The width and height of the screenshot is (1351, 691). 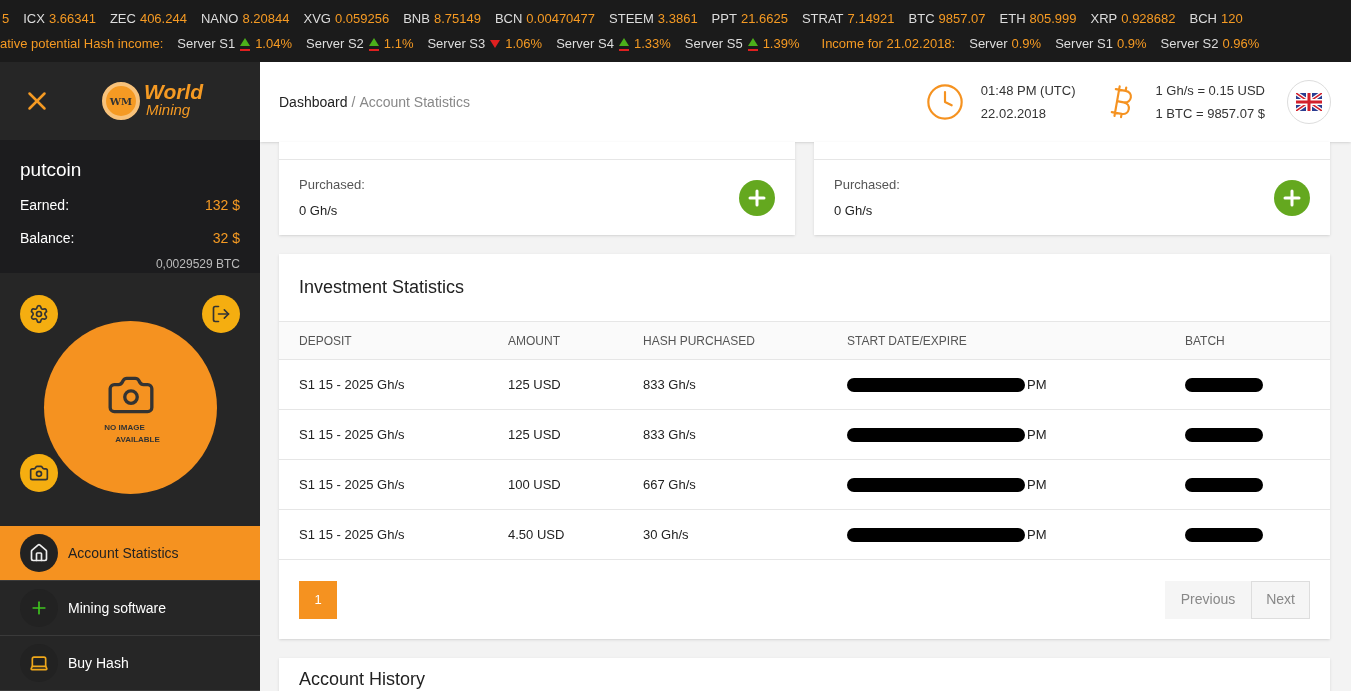 I want to click on column-header: BATCH, so click(x=1205, y=341).